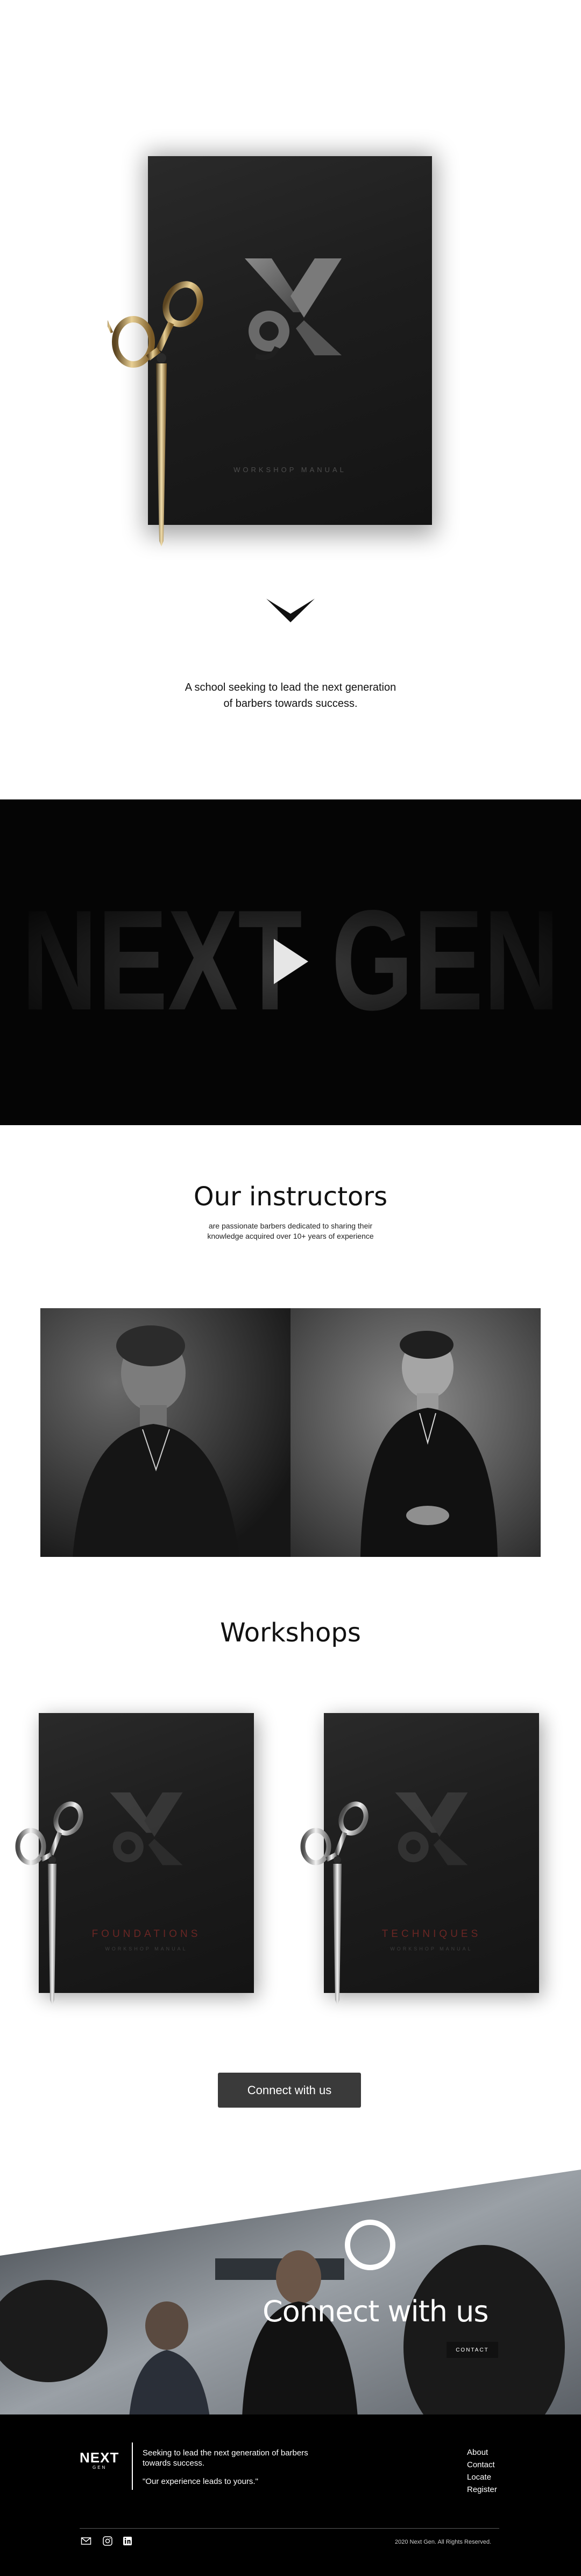 Image resolution: width=581 pixels, height=2576 pixels. I want to click on scroll-down-chevron-icon, so click(290, 610).